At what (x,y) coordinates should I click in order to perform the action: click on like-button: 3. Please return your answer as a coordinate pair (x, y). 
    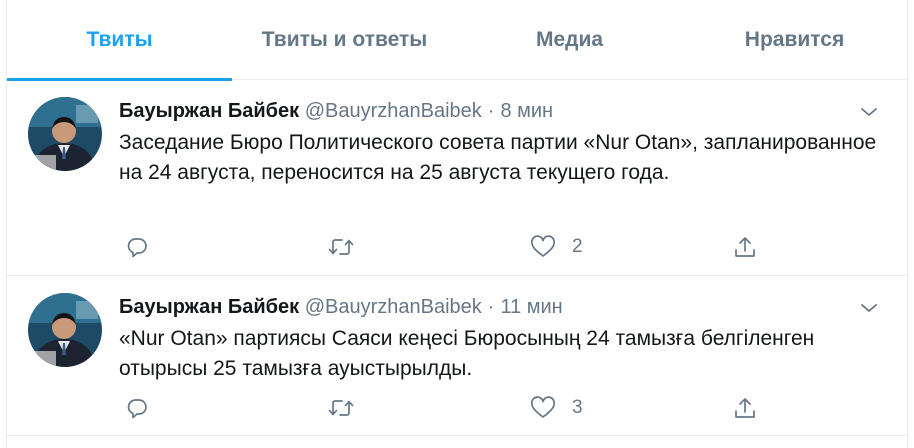
    Looking at the image, I should click on (556, 408).